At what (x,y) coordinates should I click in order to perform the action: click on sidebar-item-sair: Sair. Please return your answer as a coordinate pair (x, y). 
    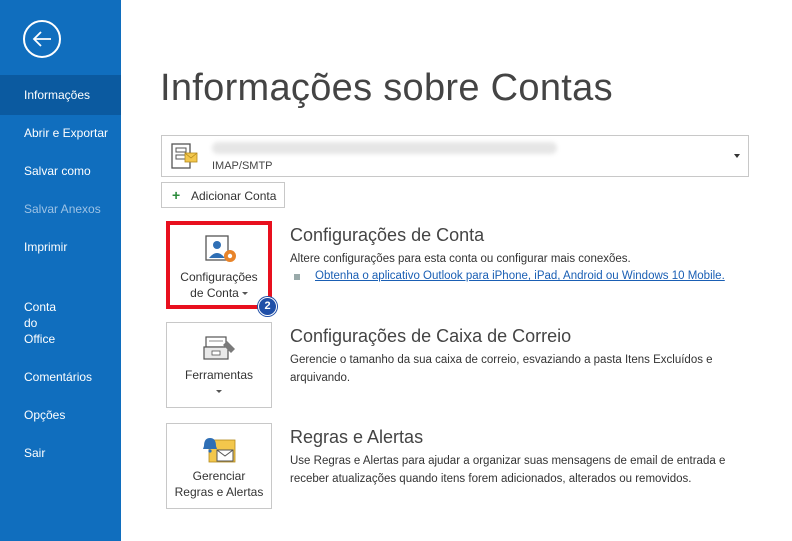
    Looking at the image, I should click on (60, 453).